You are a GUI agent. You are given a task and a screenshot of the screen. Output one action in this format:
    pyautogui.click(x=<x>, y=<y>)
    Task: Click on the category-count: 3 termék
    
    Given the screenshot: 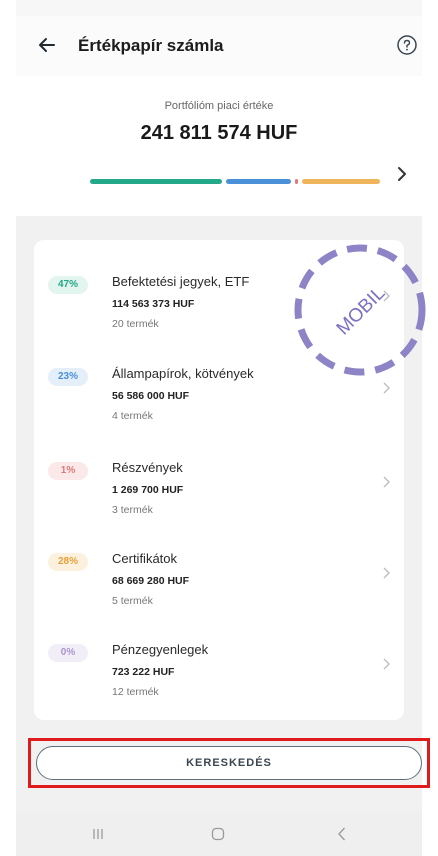 What is the action you would take?
    pyautogui.click(x=132, y=510)
    